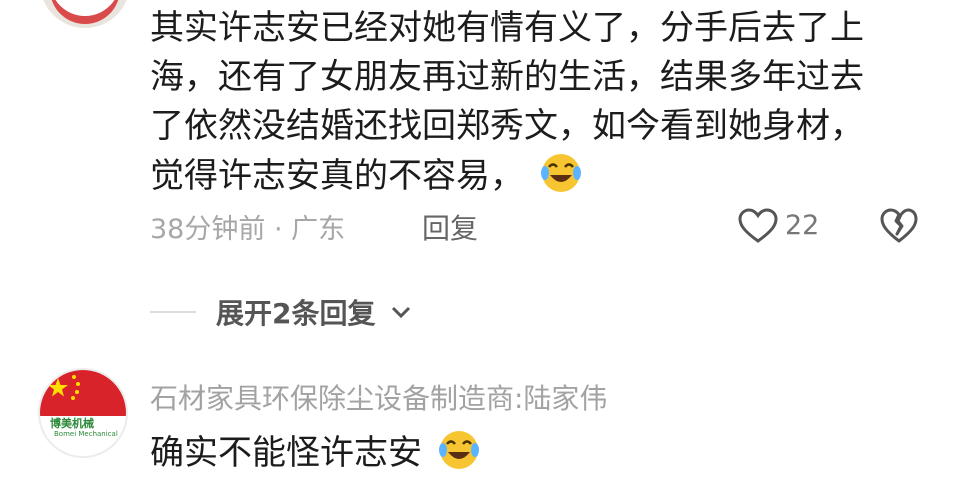 The height and width of the screenshot is (485, 960). Describe the element at coordinates (401, 312) in the screenshot. I see `chevron-down-icon` at that location.